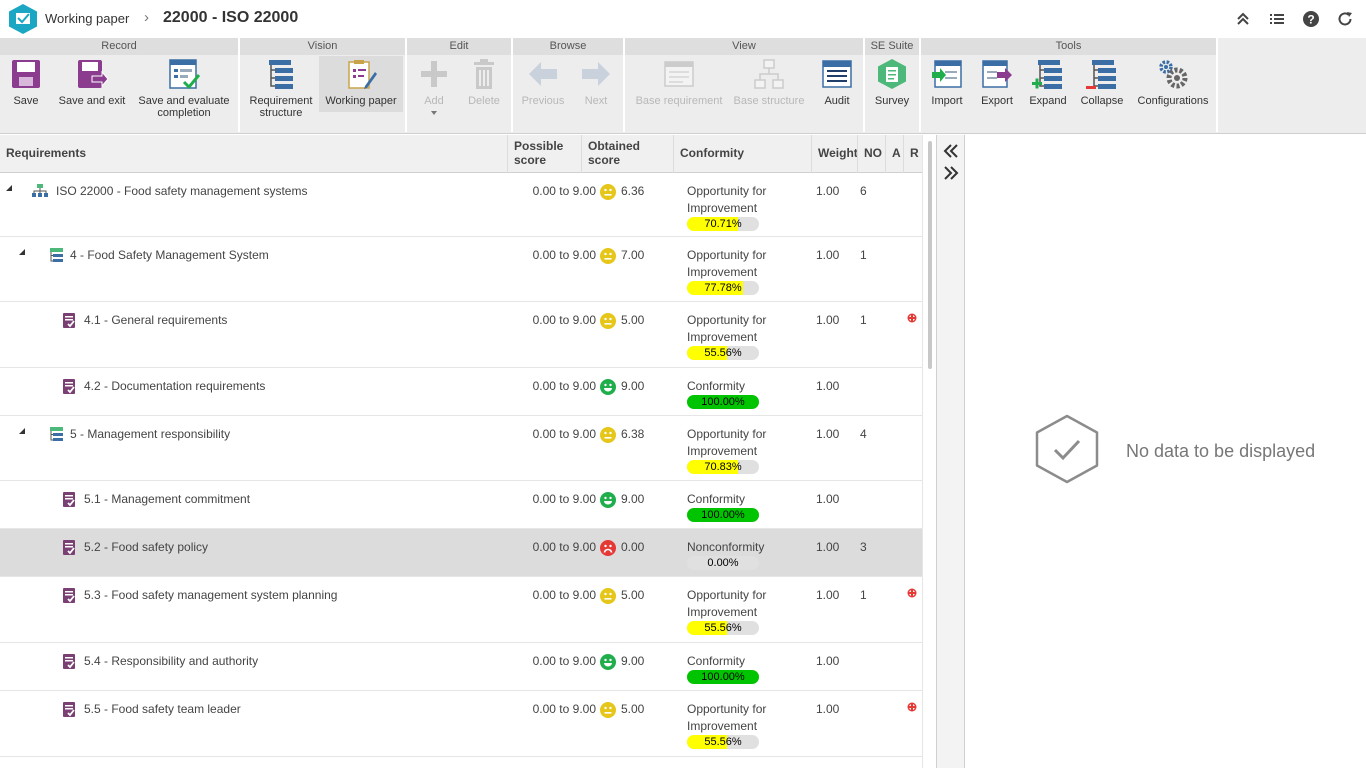 Image resolution: width=1366 pixels, height=768 pixels. I want to click on column-requirements: Requirements, so click(253, 154).